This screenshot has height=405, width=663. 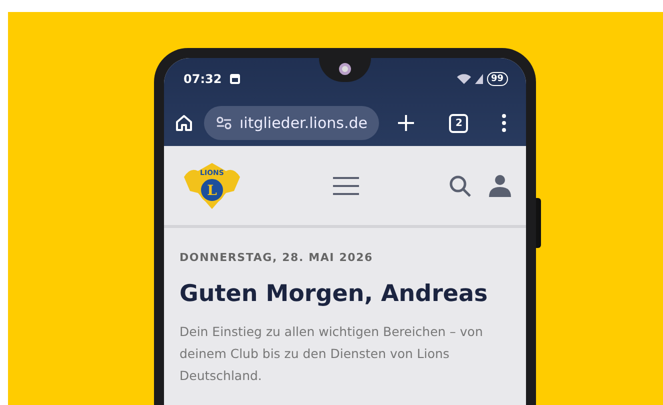 What do you see at coordinates (184, 123) in the screenshot?
I see `home-icon` at bounding box center [184, 123].